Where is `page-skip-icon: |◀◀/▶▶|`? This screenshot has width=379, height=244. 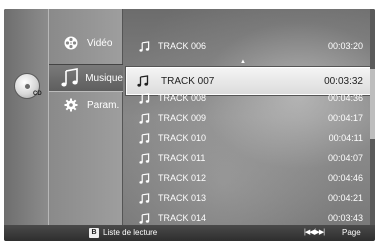
page-skip-icon: |◀◀/▶▶| is located at coordinates (314, 232).